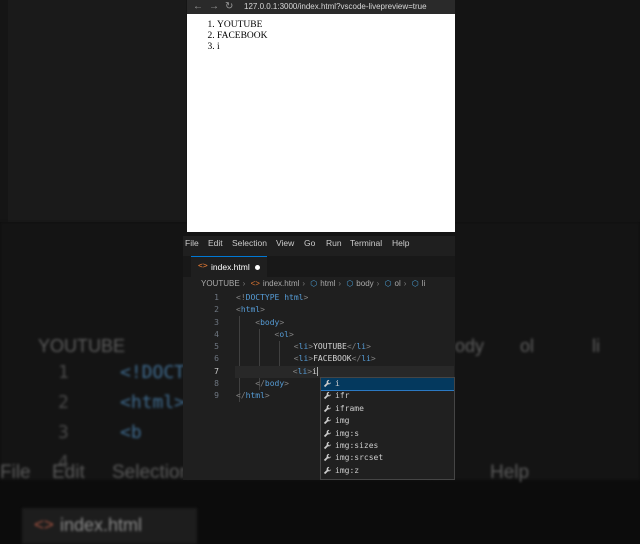 The width and height of the screenshot is (640, 544). I want to click on list-item: i, so click(242, 47).